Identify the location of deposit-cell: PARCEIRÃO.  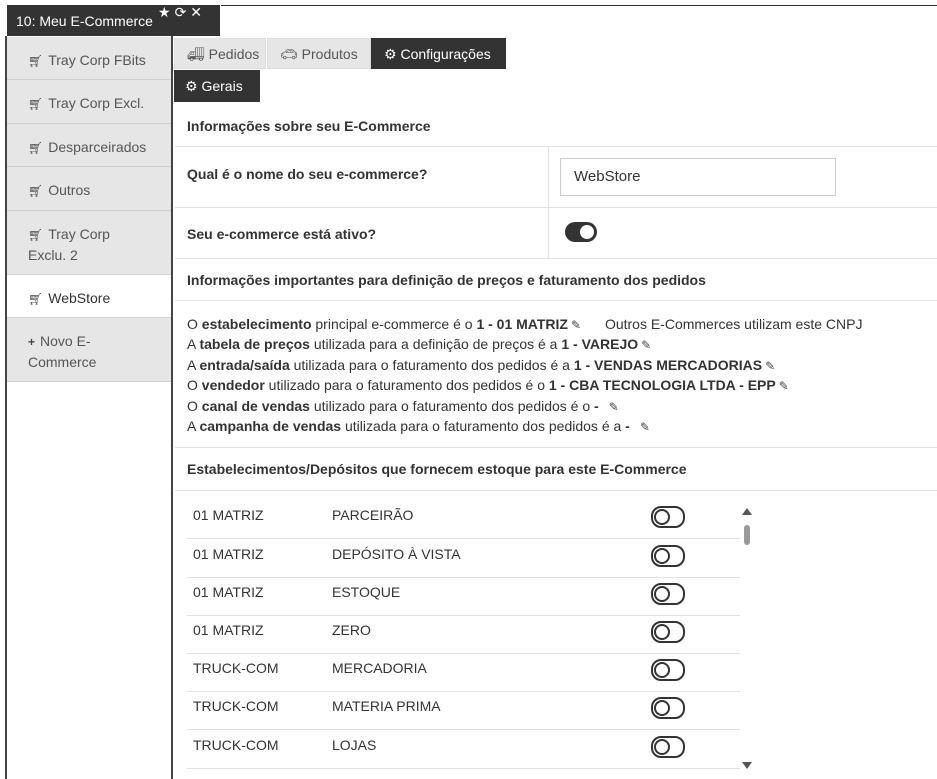
(373, 515).